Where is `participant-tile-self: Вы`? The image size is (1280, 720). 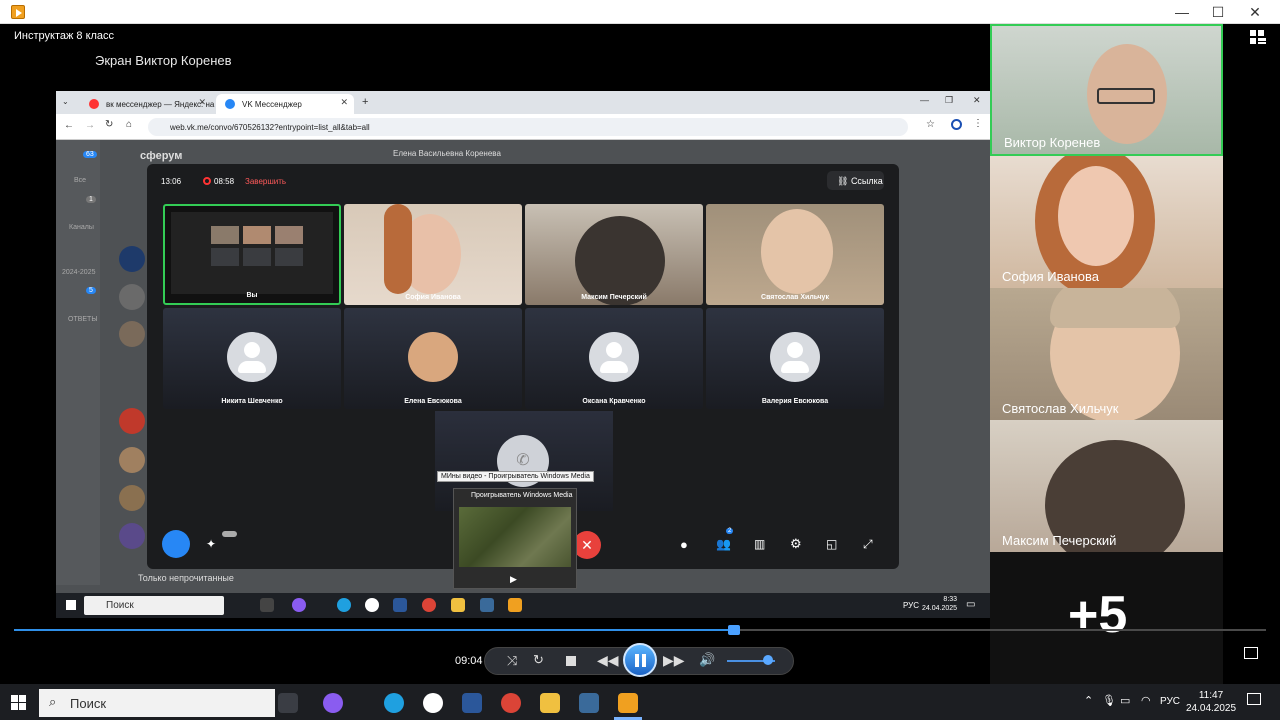
participant-tile-self: Вы is located at coordinates (252, 254).